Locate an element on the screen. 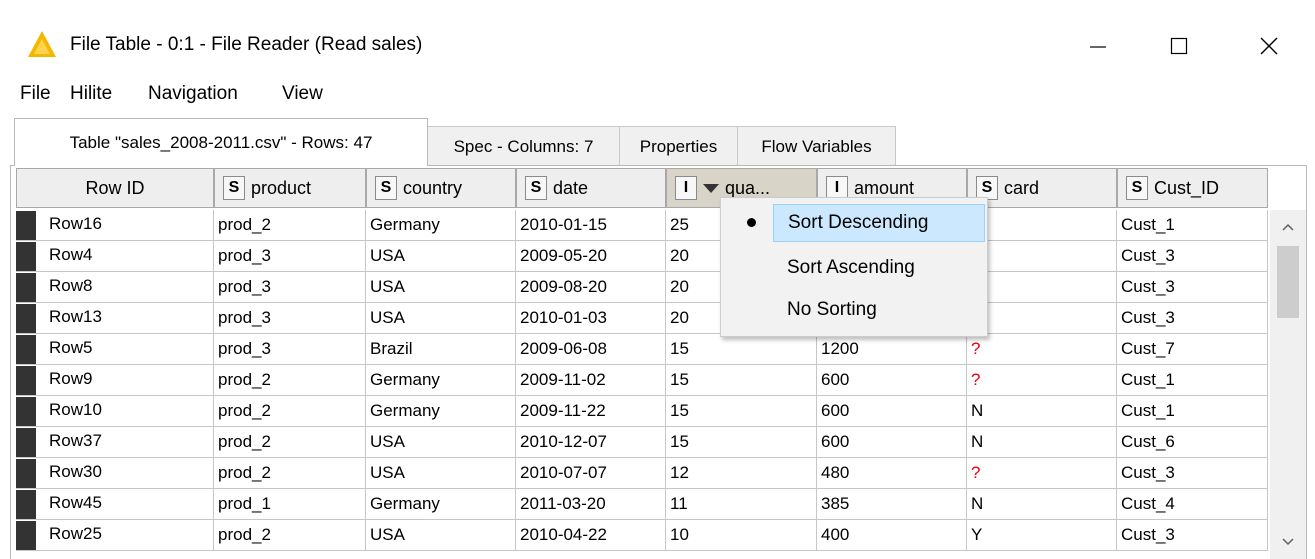 Image resolution: width=1315 pixels, height=559 pixels. vertical-scrollbar is located at coordinates (1288, 384).